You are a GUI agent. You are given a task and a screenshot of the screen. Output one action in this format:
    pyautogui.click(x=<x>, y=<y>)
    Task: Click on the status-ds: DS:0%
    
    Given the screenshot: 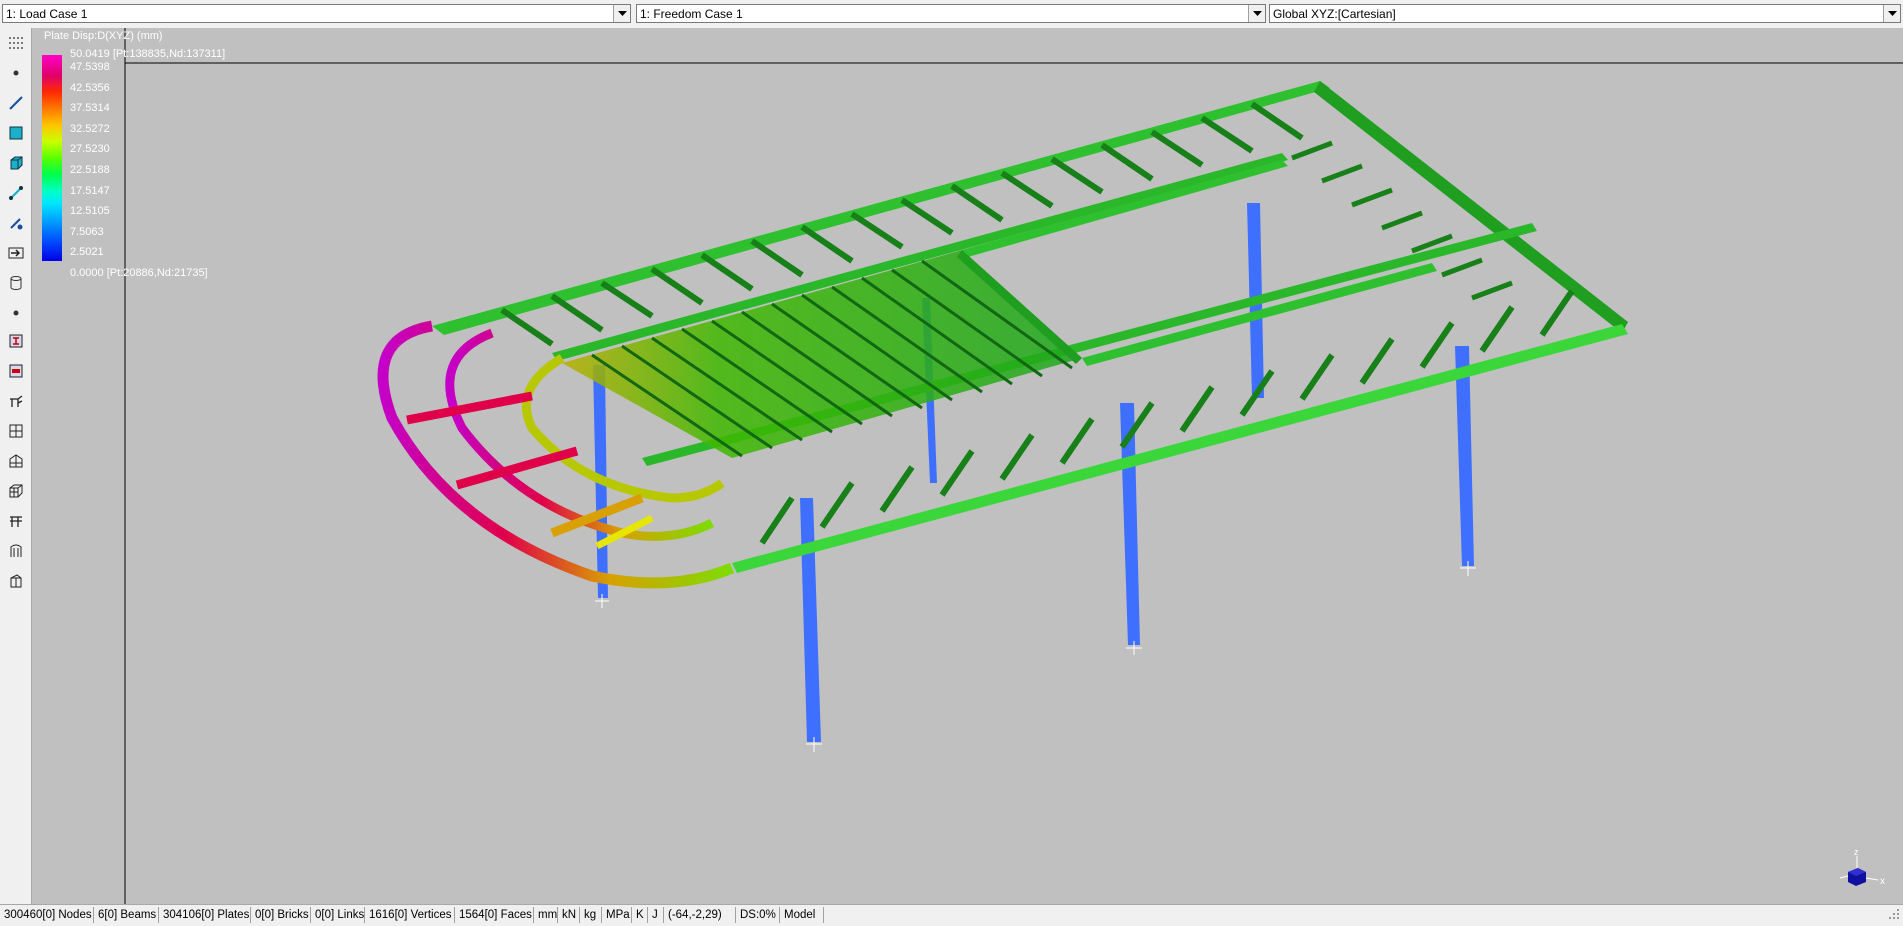 What is the action you would take?
    pyautogui.click(x=758, y=915)
    